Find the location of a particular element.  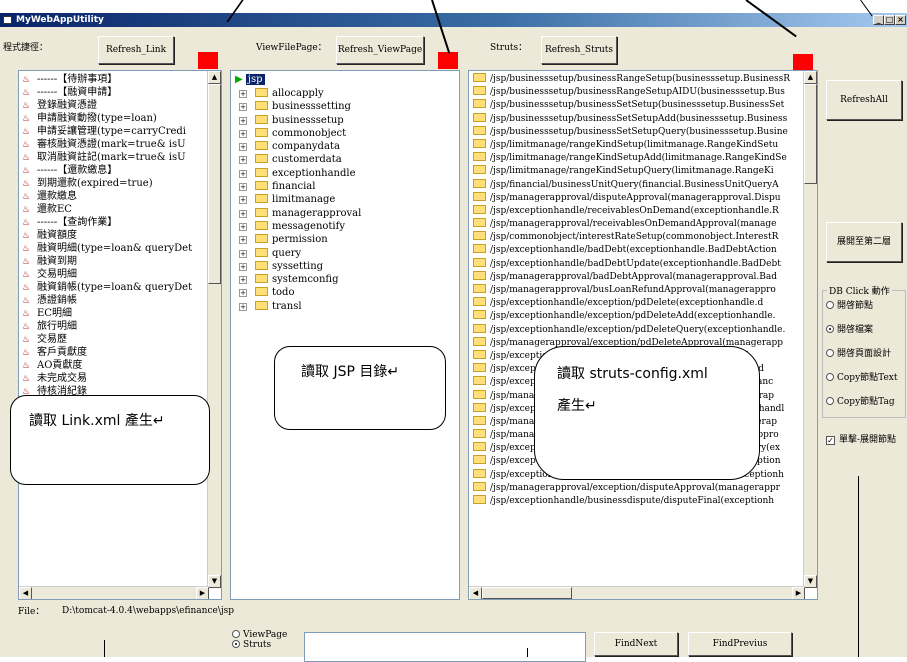

tree-folder: + permission is located at coordinates (297, 239).